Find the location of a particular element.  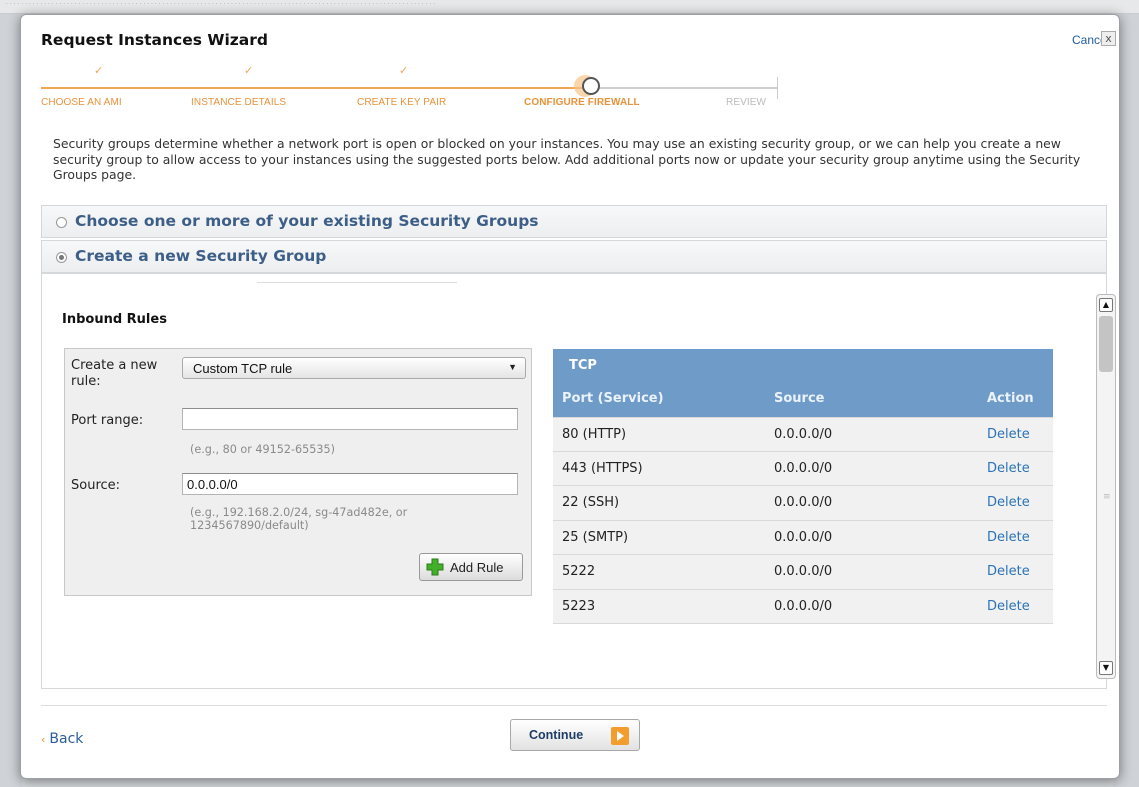

table-row: 5222 0.0.0.0/0 Delete is located at coordinates (803, 572).